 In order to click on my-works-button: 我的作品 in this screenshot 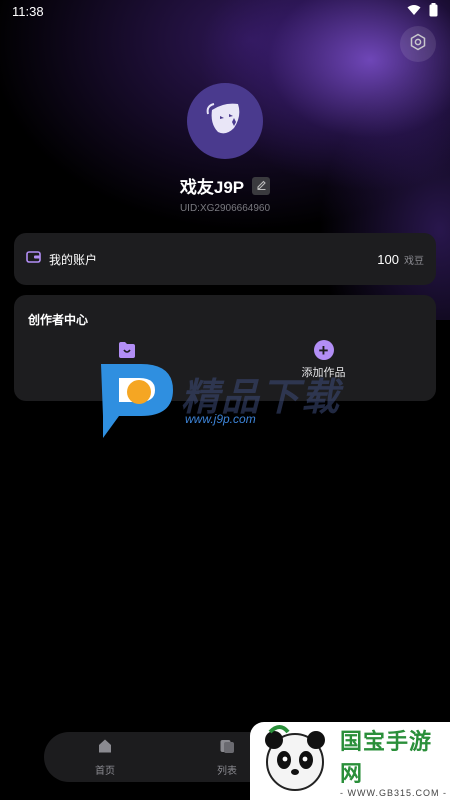, I will do `click(126, 362)`.